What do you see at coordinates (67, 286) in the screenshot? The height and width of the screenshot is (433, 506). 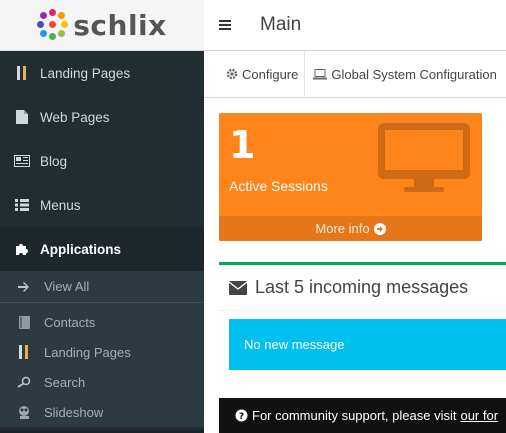 I see `submenu-item-label: View All` at bounding box center [67, 286].